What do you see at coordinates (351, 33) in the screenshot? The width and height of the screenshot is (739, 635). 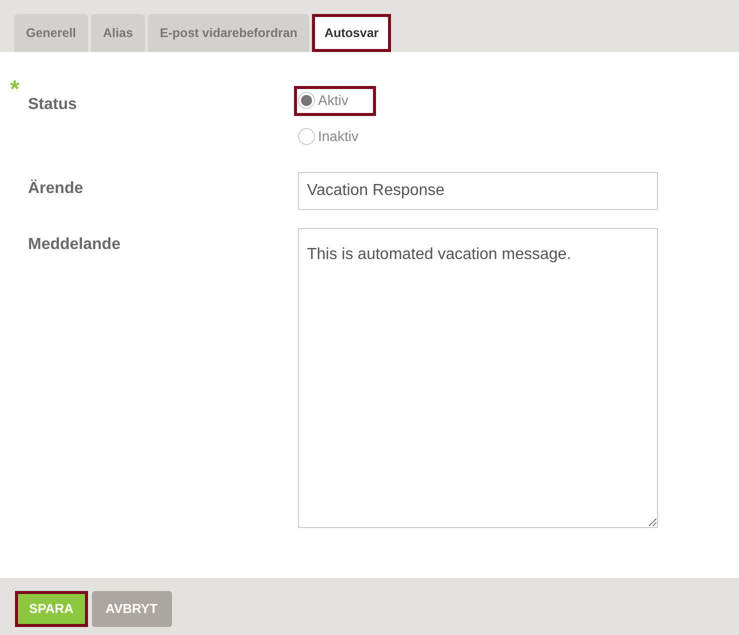 I see `tab: Autosvar` at bounding box center [351, 33].